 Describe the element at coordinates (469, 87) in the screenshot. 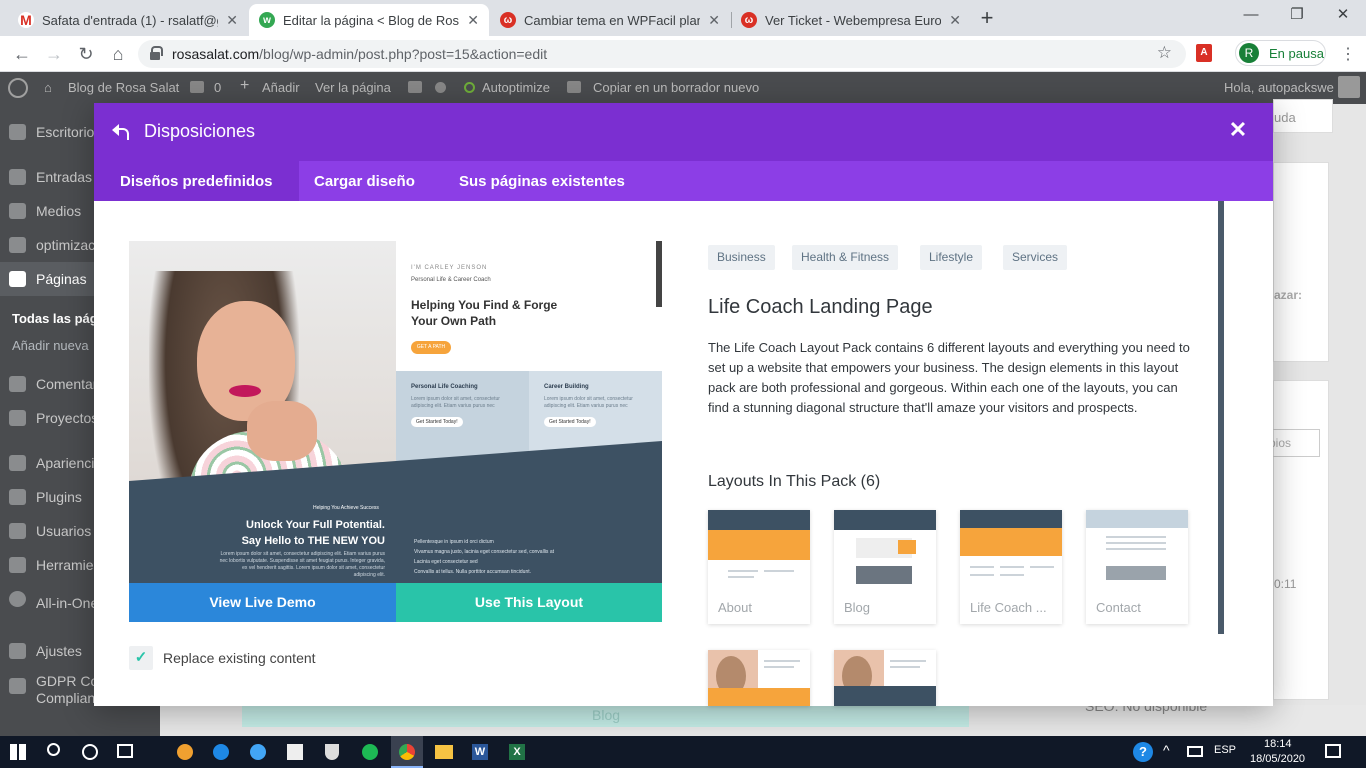

I see `autoptimize-icon` at that location.